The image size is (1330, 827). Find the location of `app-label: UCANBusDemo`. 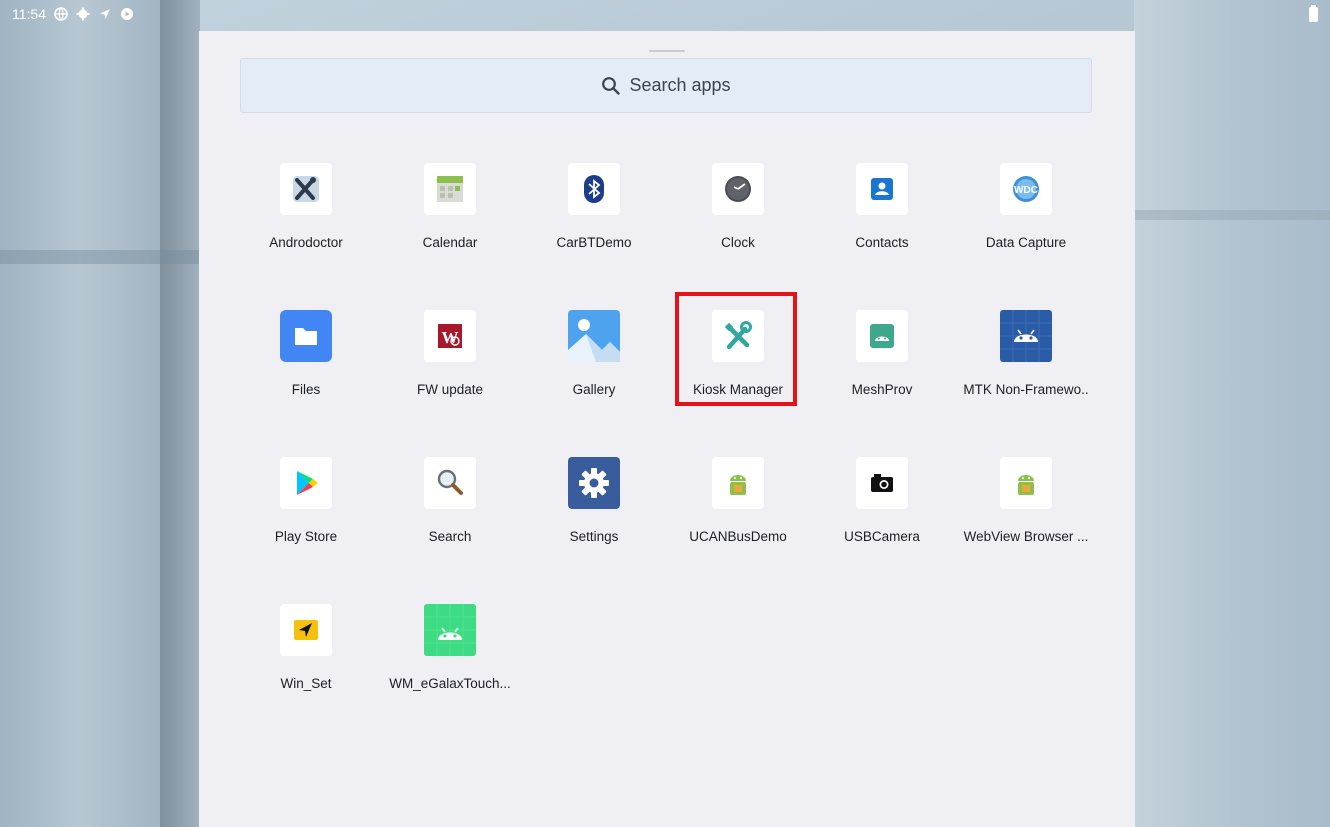

app-label: UCANBusDemo is located at coordinates (738, 536).